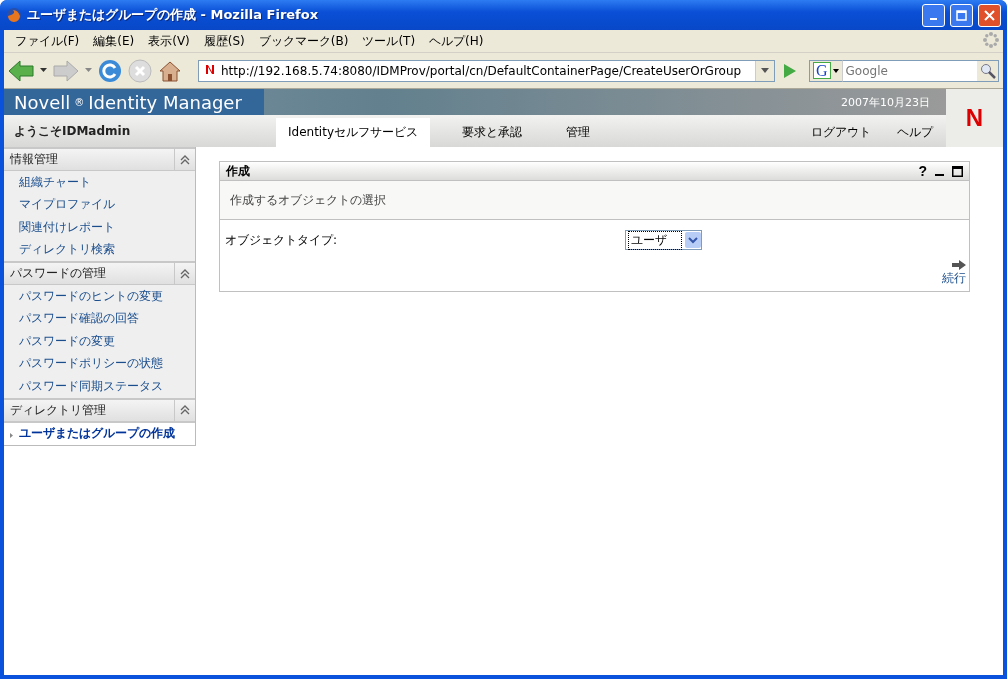 The height and width of the screenshot is (679, 1007). What do you see at coordinates (99, 182) in the screenshot?
I see `sidebar-link: 組織チャート` at bounding box center [99, 182].